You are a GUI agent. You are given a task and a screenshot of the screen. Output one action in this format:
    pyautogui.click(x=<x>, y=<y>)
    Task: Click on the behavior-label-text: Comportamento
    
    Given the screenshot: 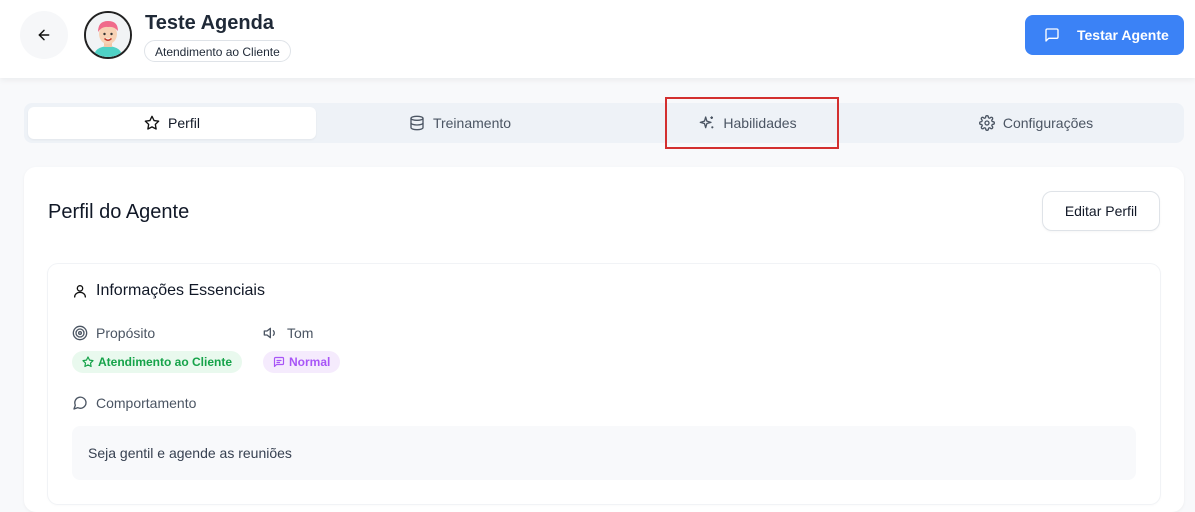 What is the action you would take?
    pyautogui.click(x=146, y=403)
    